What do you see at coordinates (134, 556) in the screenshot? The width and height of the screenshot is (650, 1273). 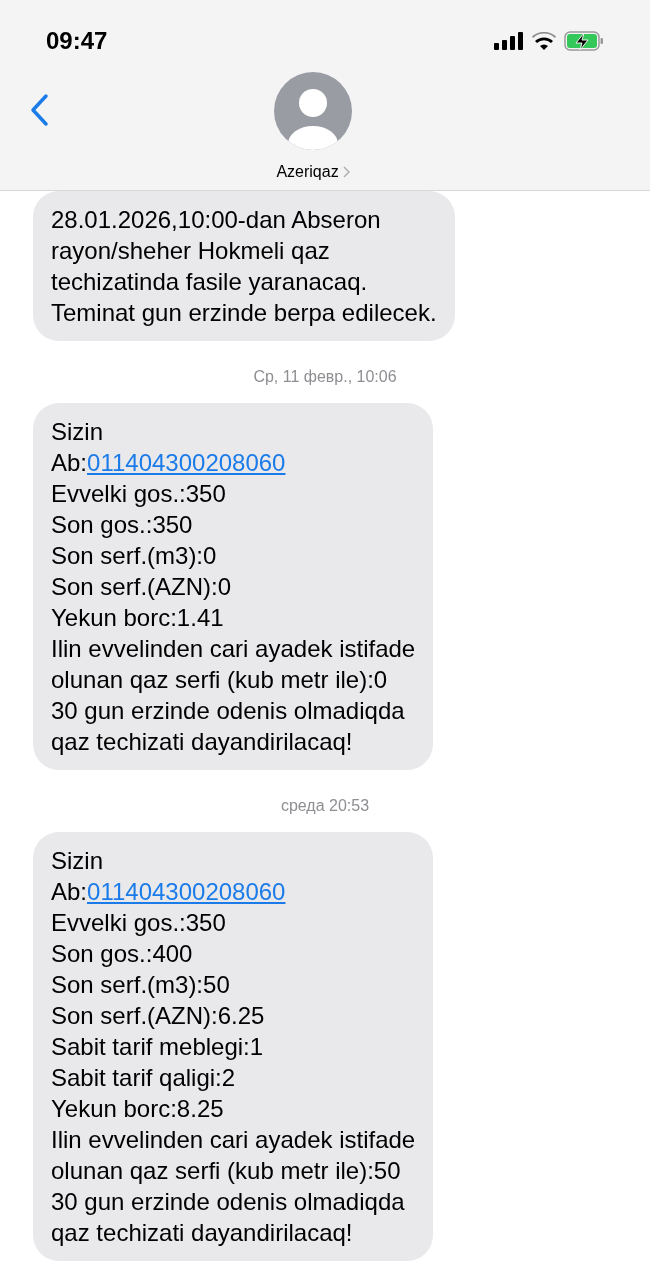 I see `message-text: Son serf.(m3):0` at bounding box center [134, 556].